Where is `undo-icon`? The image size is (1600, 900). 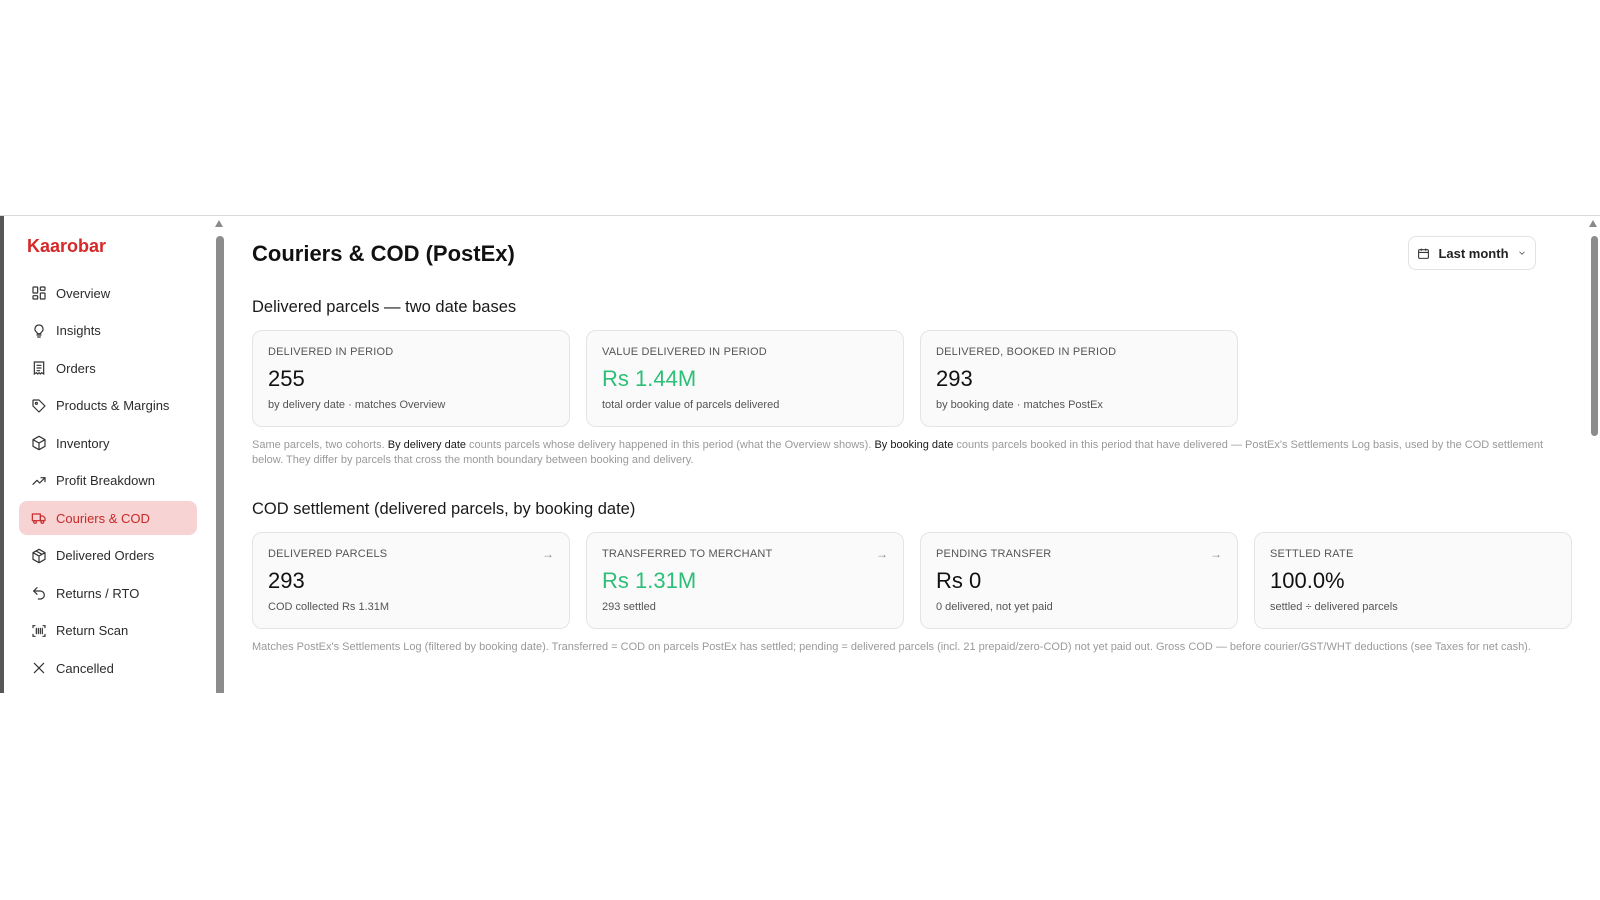
undo-icon is located at coordinates (39, 593).